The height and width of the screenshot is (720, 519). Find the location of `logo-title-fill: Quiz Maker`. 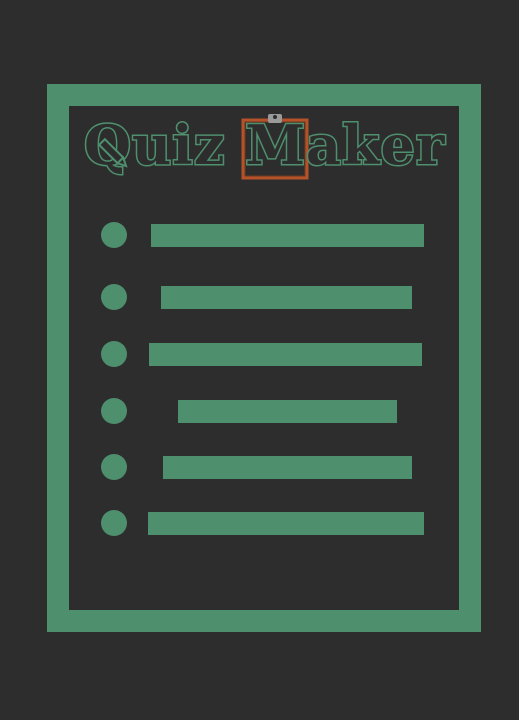

logo-title-fill: Quiz Maker is located at coordinates (264, 145).